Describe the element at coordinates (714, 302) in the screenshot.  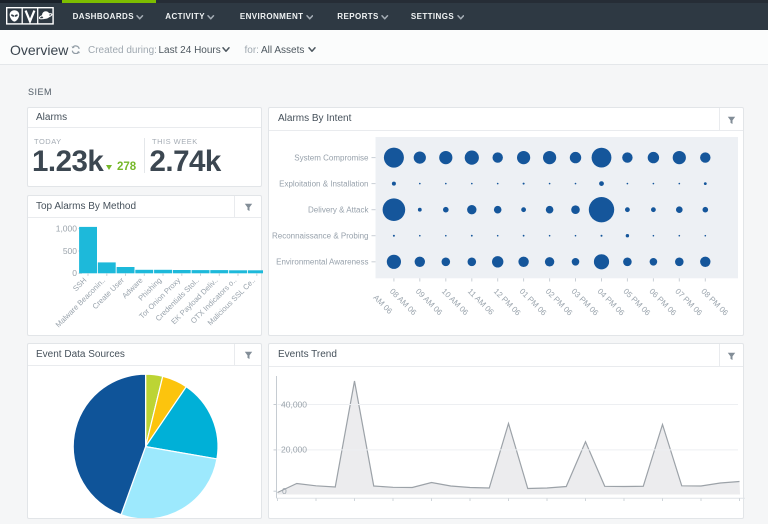
I see `svg-text: 08 PM 06` at that location.